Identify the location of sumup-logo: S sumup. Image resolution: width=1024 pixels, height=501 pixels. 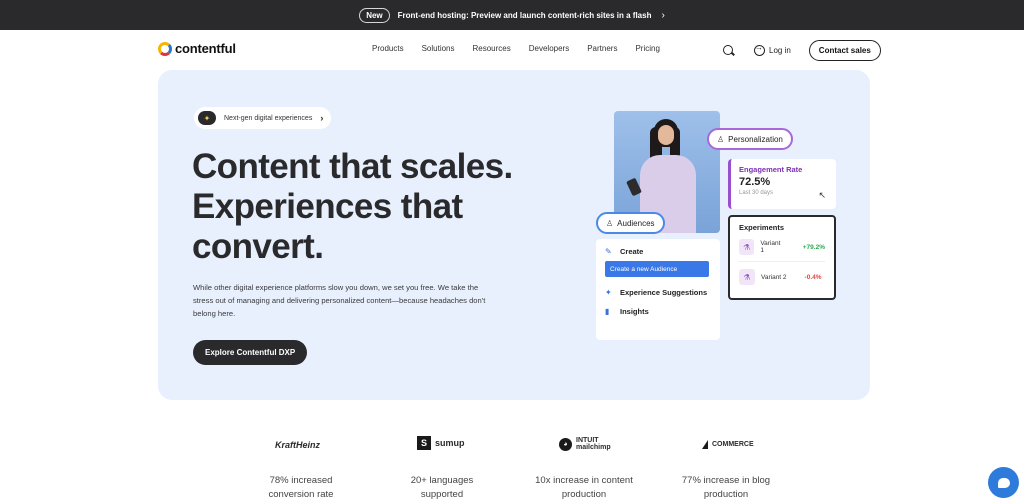
(441, 443).